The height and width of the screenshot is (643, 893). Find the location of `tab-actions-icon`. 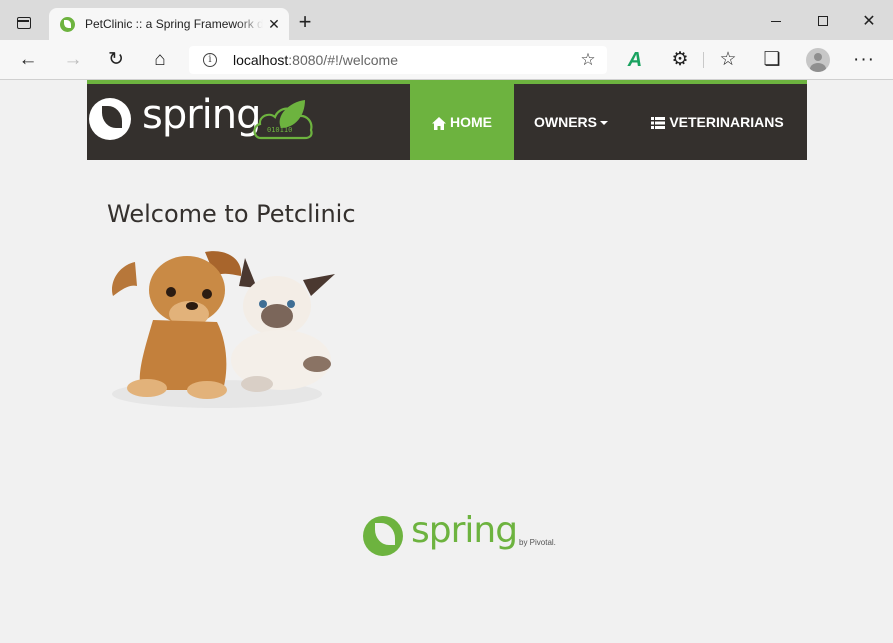

tab-actions-icon is located at coordinates (24, 23).